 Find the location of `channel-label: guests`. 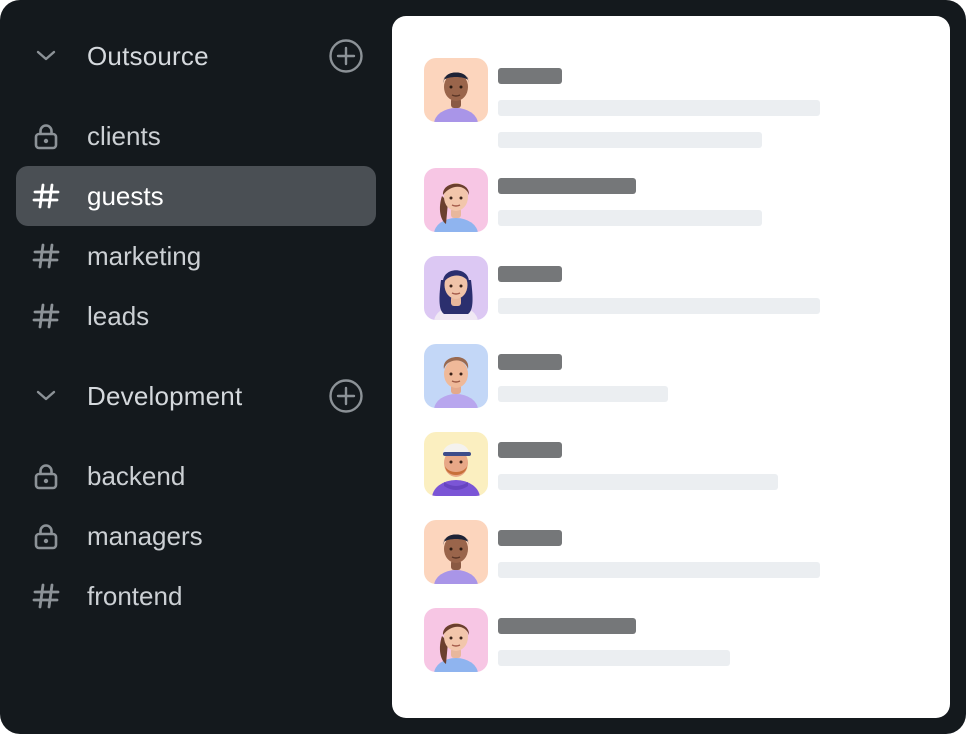

channel-label: guests is located at coordinates (125, 196).